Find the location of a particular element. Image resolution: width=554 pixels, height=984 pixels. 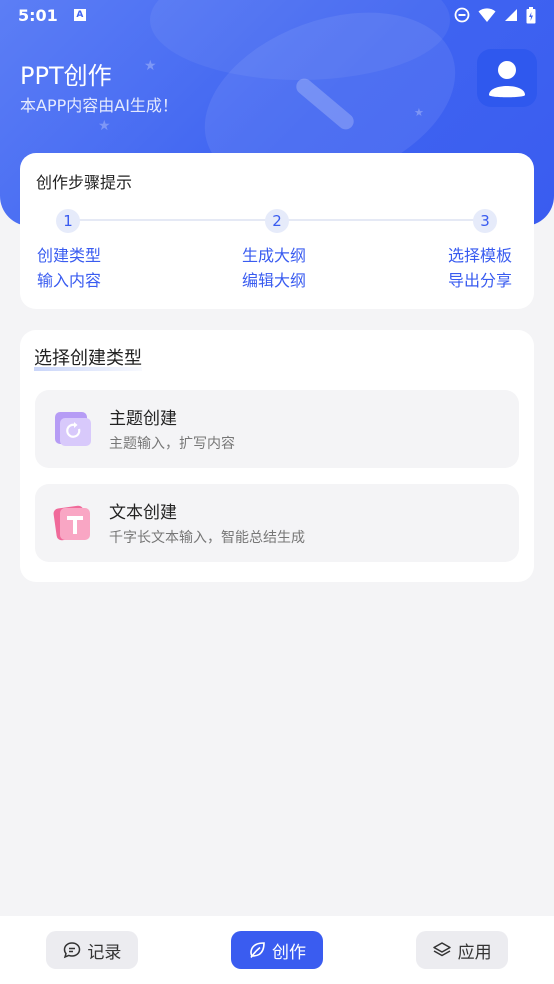

option-title: 主题创建 is located at coordinates (143, 419).